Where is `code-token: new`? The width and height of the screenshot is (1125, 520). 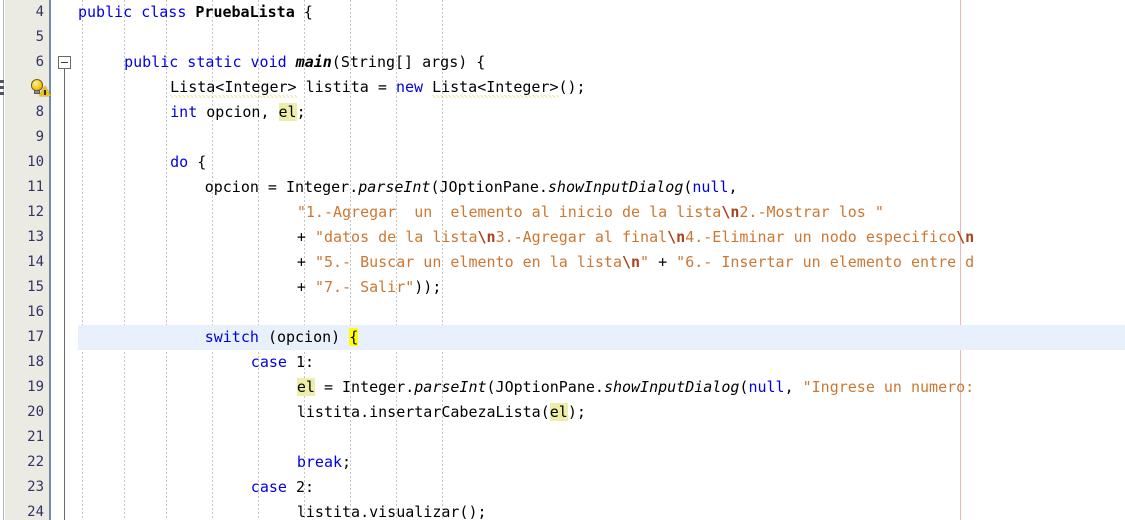 code-token: new is located at coordinates (414, 87).